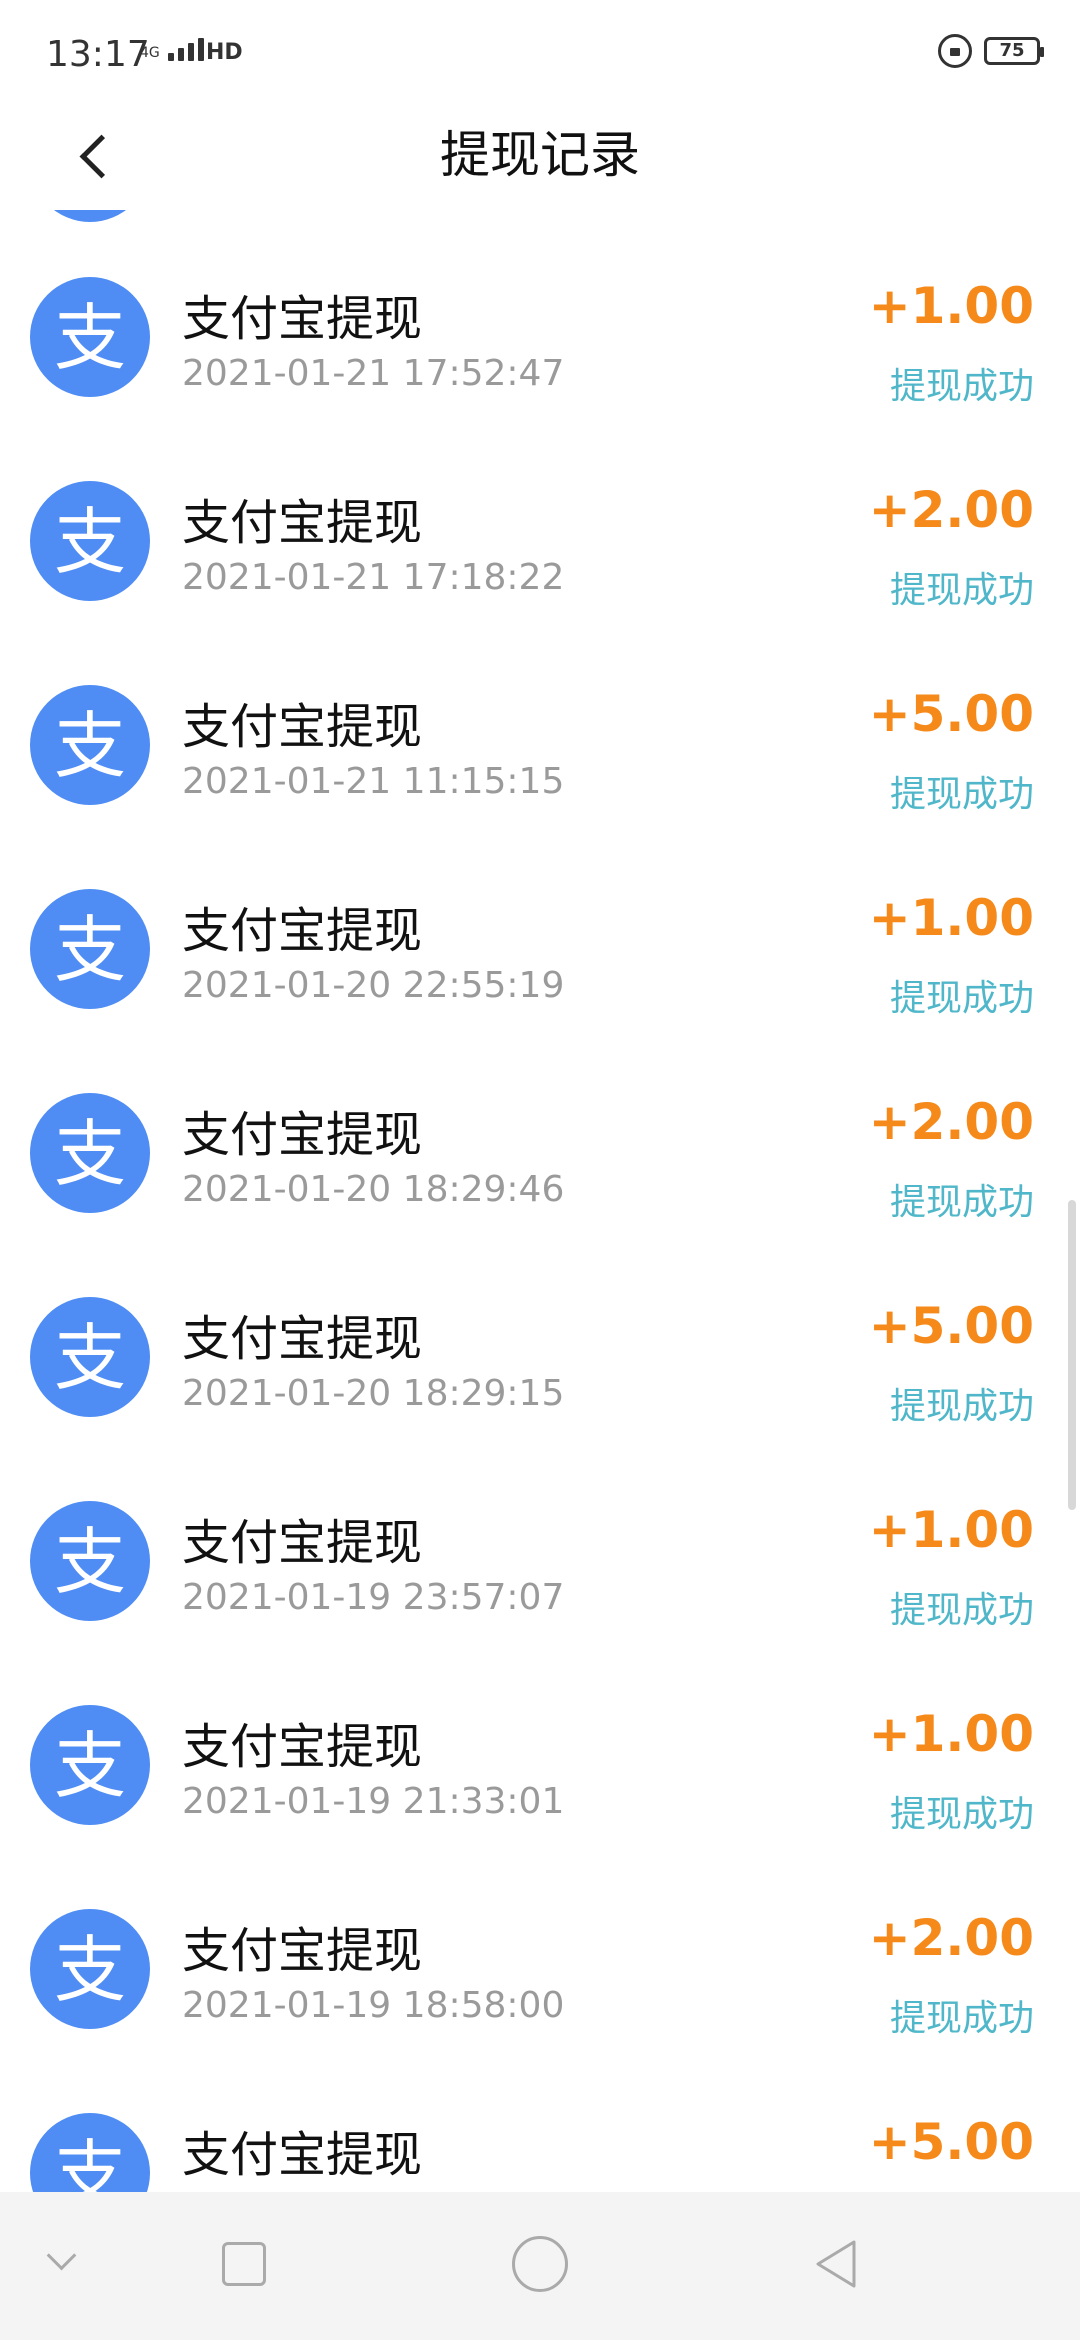 The image size is (1080, 2340). I want to click on recents-square-icon, so click(244, 2264).